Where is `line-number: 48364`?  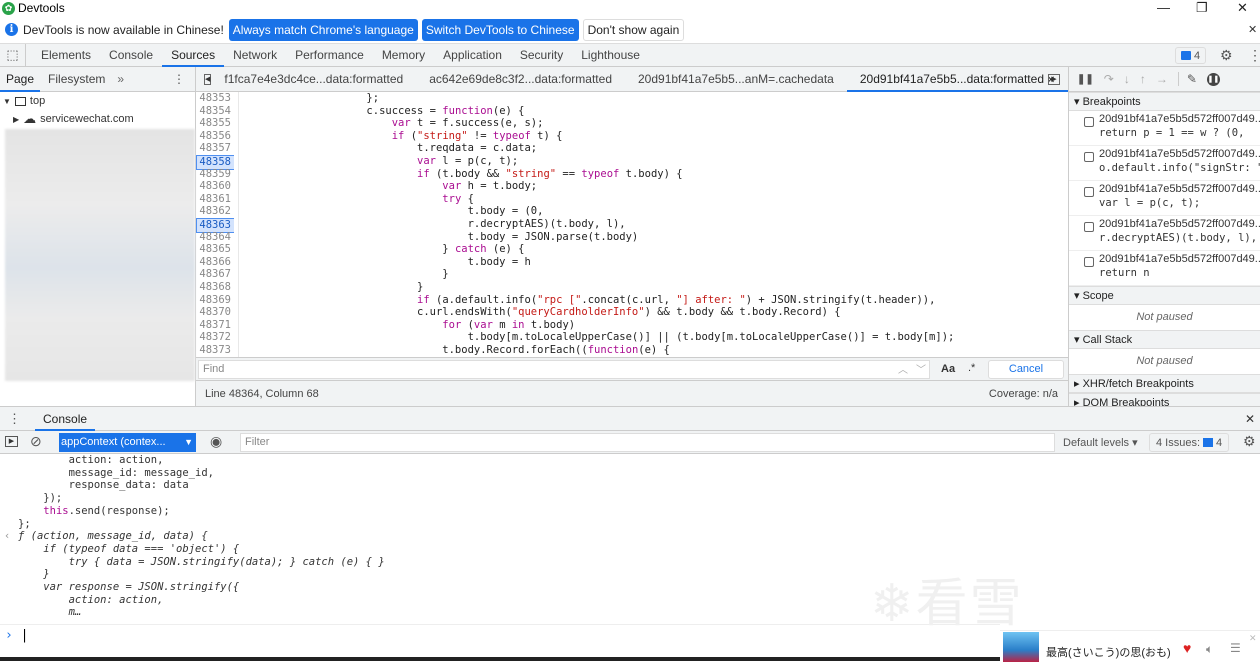 line-number: 48364 is located at coordinates (215, 237).